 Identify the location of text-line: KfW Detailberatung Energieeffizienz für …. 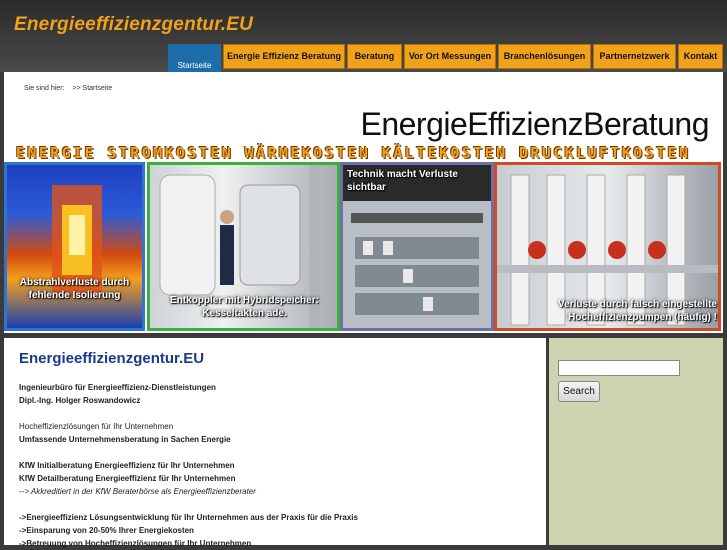
(127, 478).